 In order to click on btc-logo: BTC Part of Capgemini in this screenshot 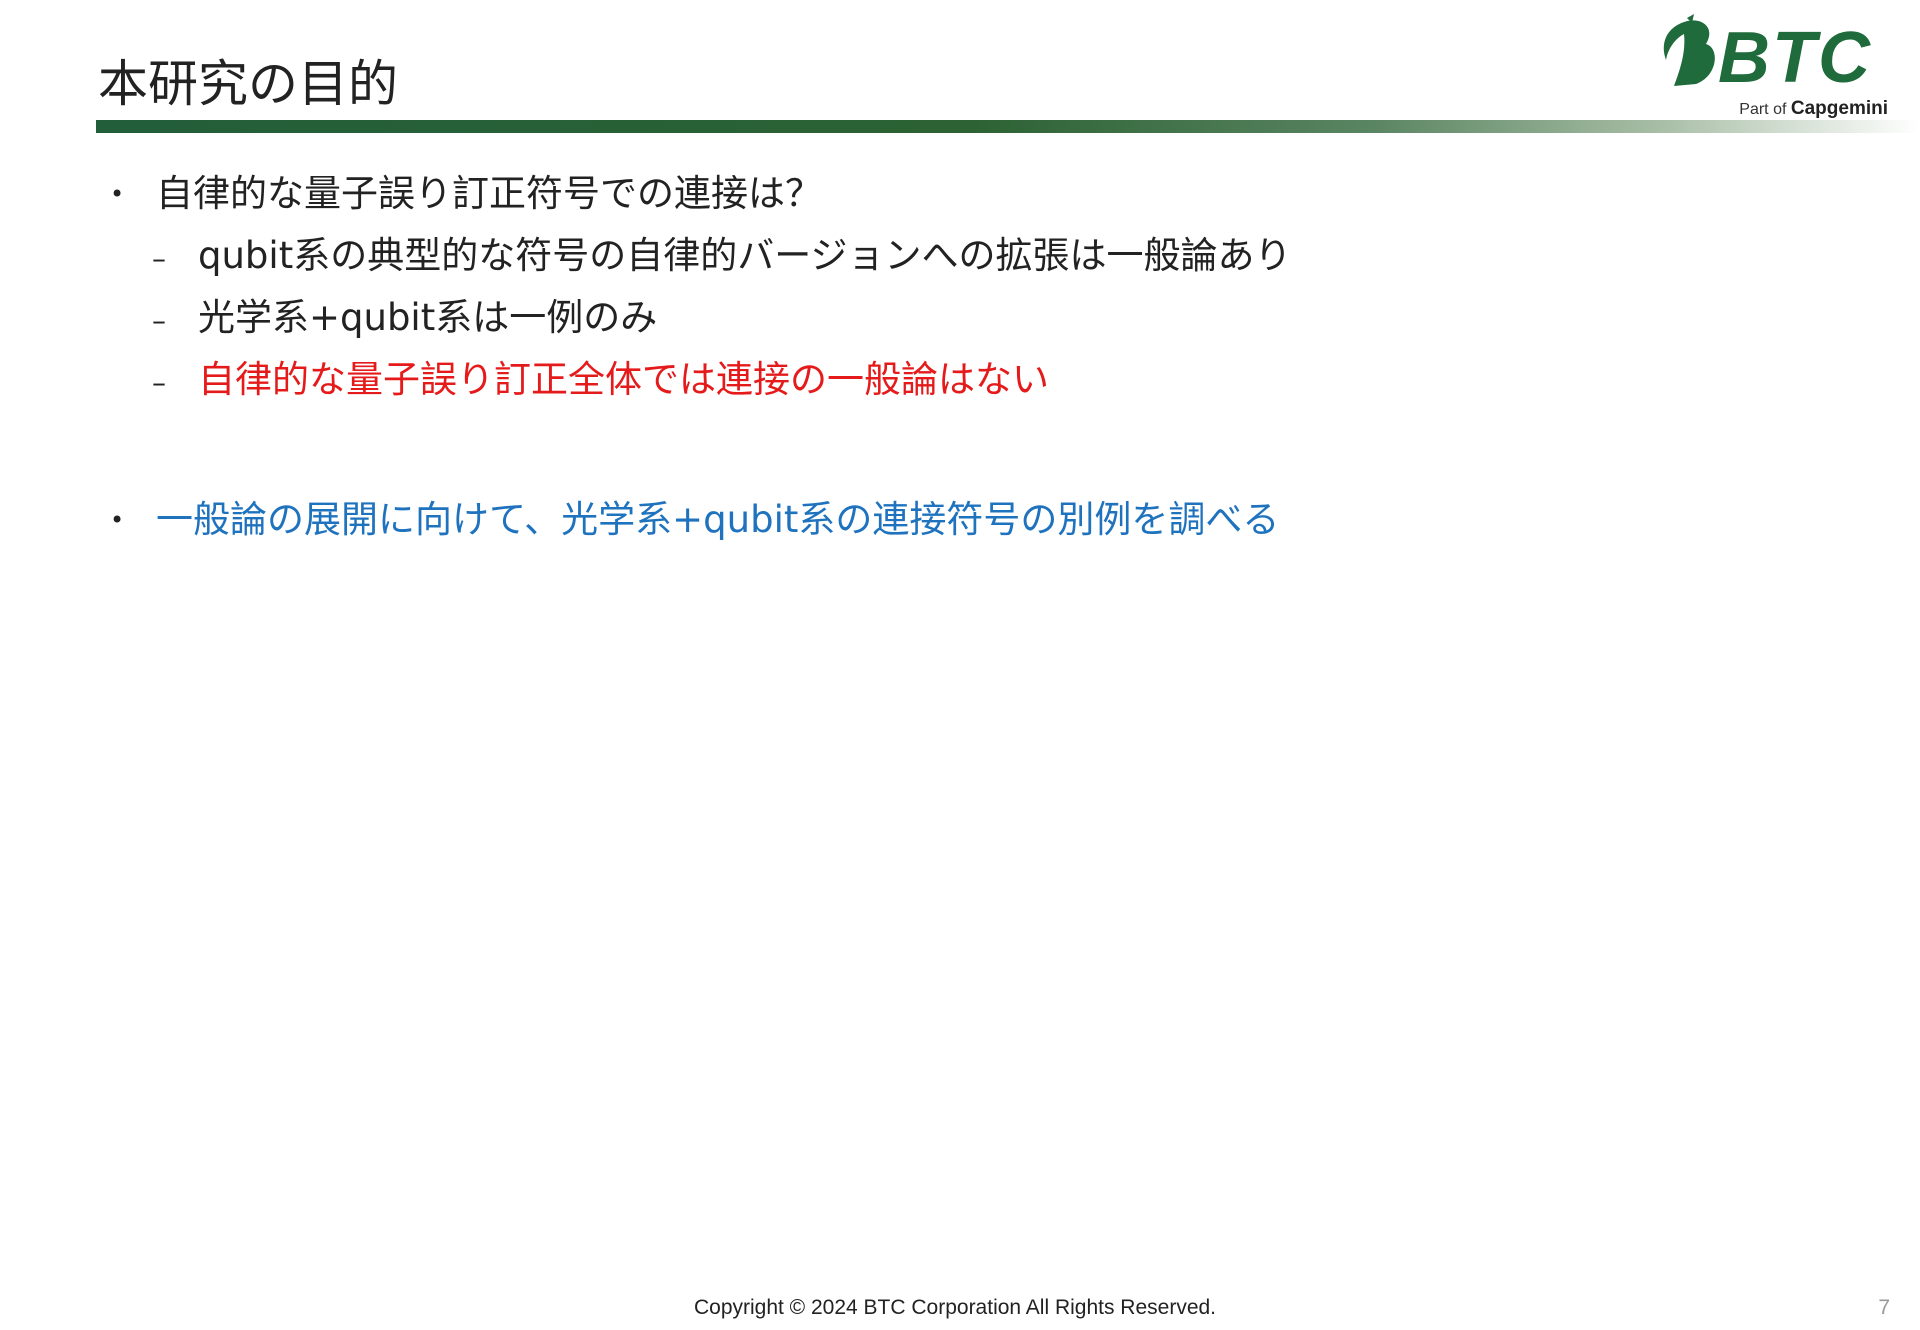, I will do `click(1774, 69)`.